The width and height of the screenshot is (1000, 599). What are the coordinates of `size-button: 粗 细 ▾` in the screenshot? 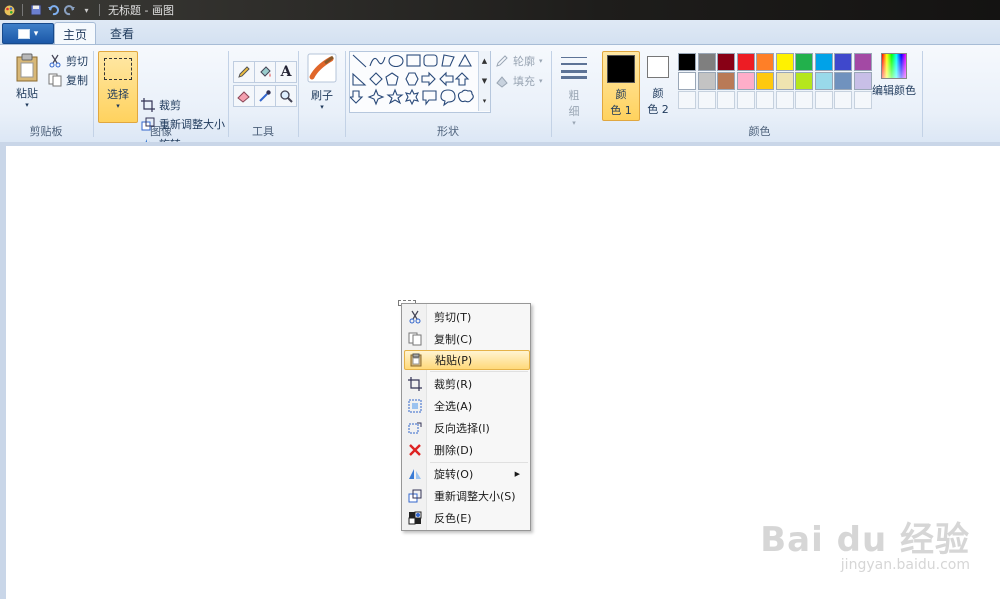 It's located at (574, 91).